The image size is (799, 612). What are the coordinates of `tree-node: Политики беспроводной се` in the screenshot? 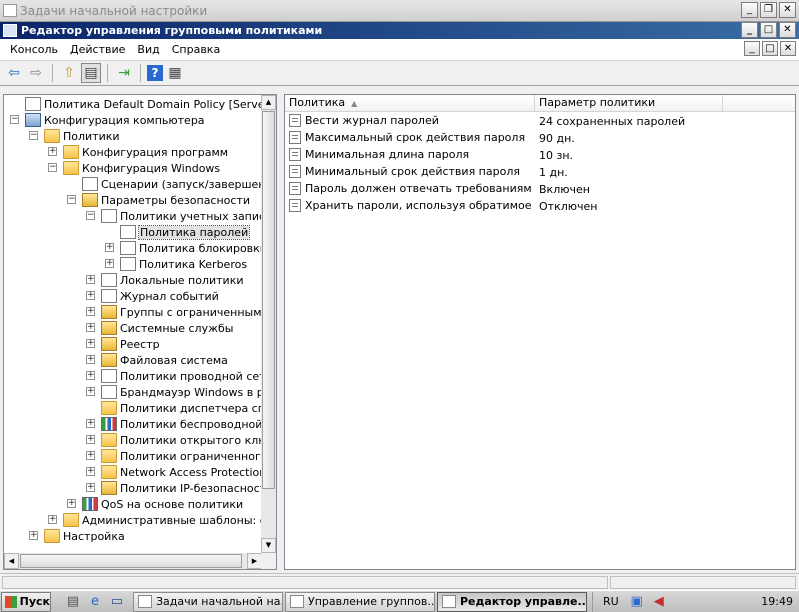 It's located at (181, 424).